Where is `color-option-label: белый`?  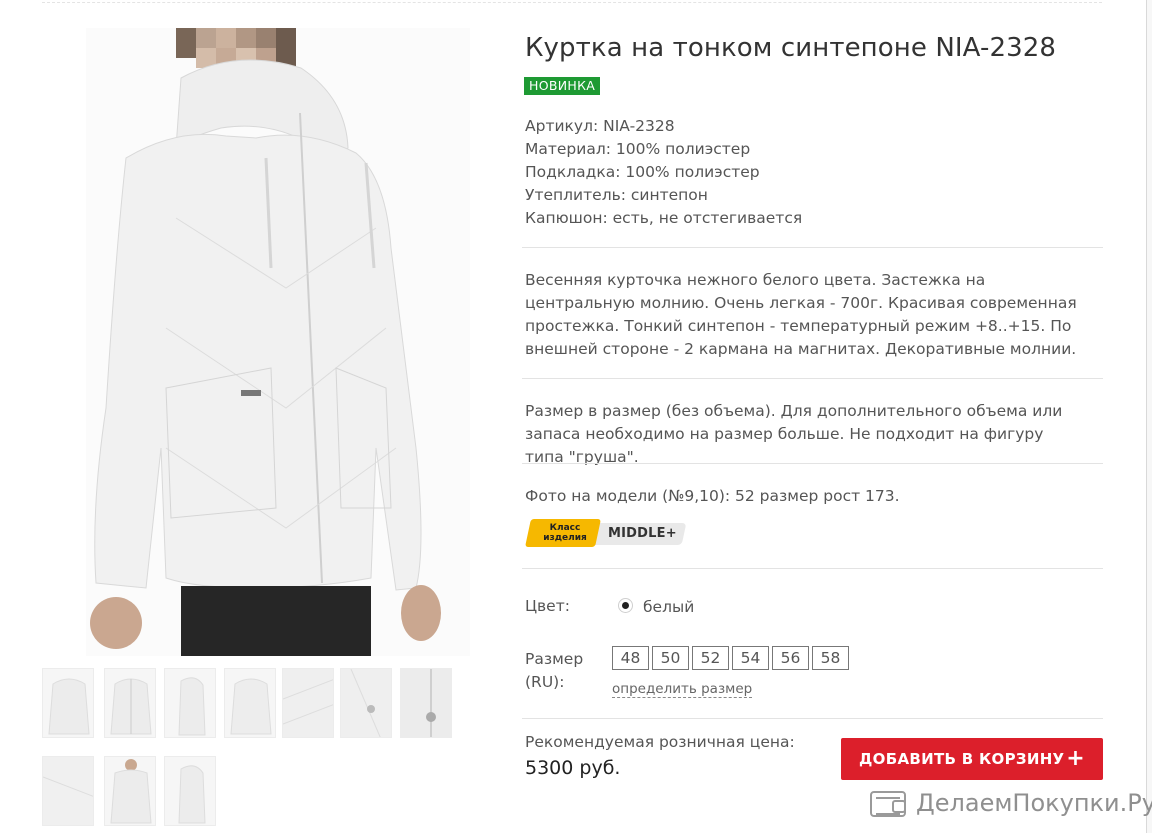 color-option-label: белый is located at coordinates (668, 607).